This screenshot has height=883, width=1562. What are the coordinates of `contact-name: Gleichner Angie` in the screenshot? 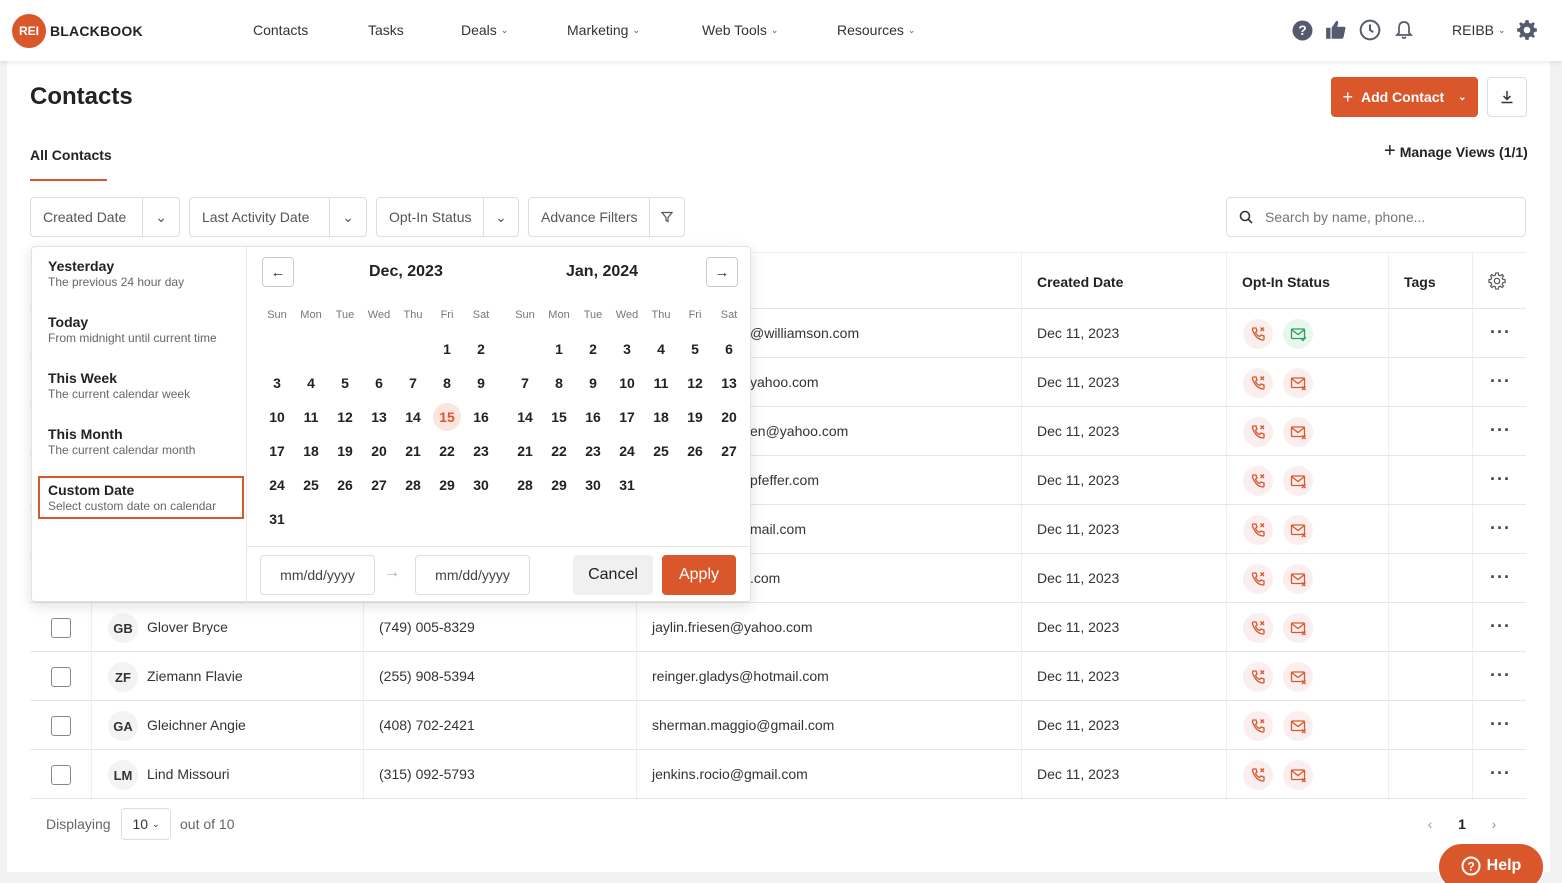 It's located at (196, 725).